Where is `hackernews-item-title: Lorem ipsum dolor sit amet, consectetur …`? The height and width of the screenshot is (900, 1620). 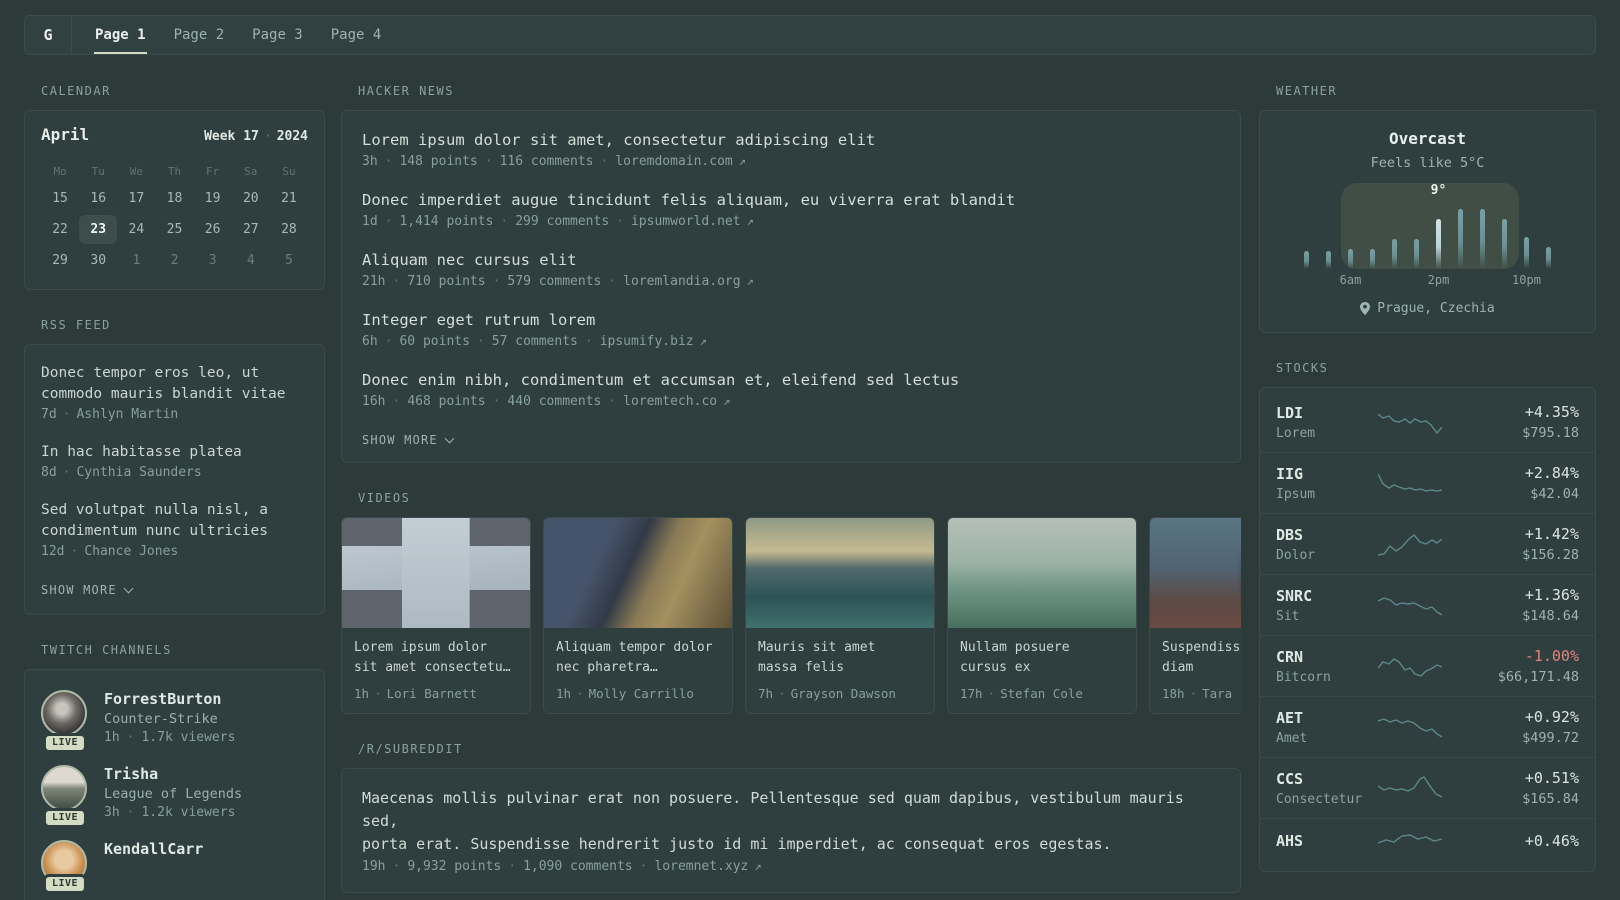 hackernews-item-title: Lorem ipsum dolor sit amet, consectetur … is located at coordinates (791, 140).